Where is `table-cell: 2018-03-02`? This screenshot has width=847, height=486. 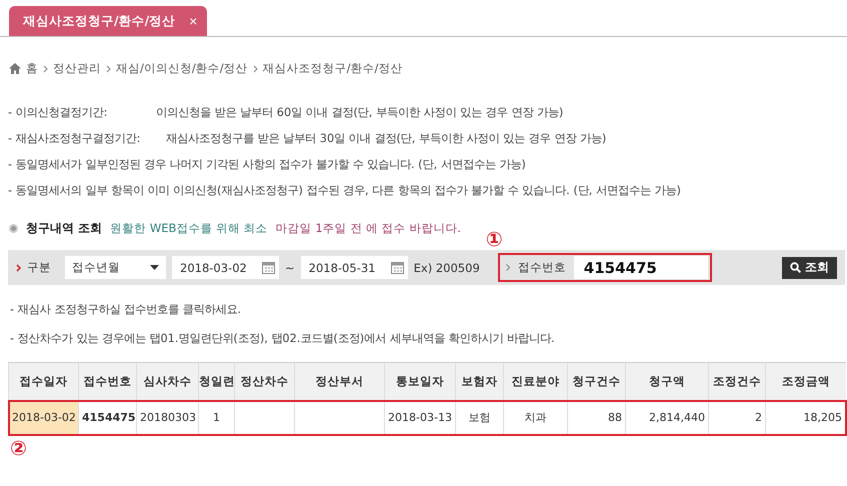
table-cell: 2018-03-02 is located at coordinates (43, 417).